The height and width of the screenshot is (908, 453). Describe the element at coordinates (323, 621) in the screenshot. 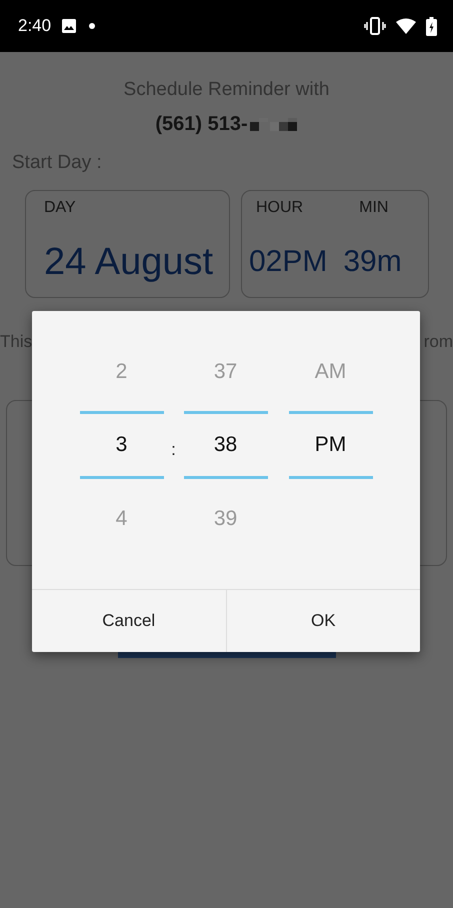

I see `ok-button: OK` at that location.